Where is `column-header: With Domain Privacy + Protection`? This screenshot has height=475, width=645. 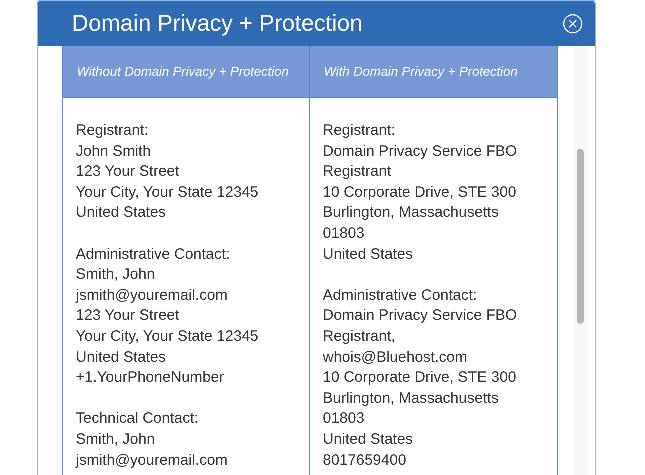 column-header: With Domain Privacy + Protection is located at coordinates (421, 72).